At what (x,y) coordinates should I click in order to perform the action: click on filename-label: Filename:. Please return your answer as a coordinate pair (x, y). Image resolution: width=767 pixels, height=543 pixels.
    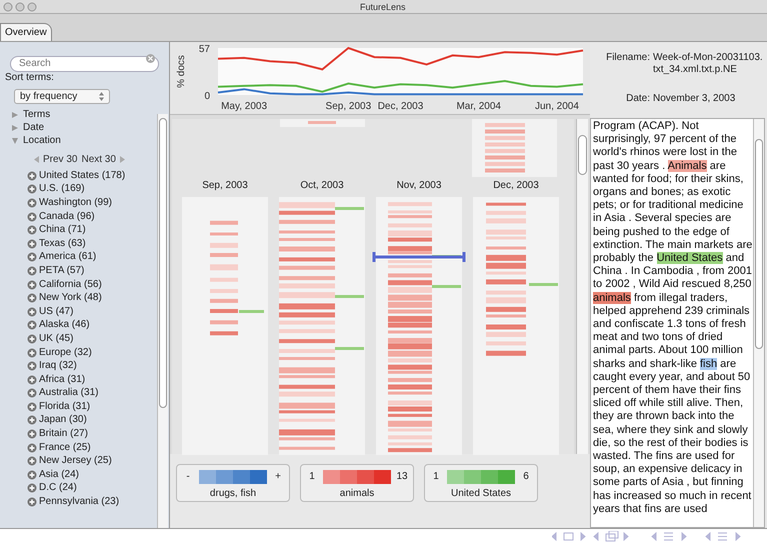
    Looking at the image, I should click on (627, 58).